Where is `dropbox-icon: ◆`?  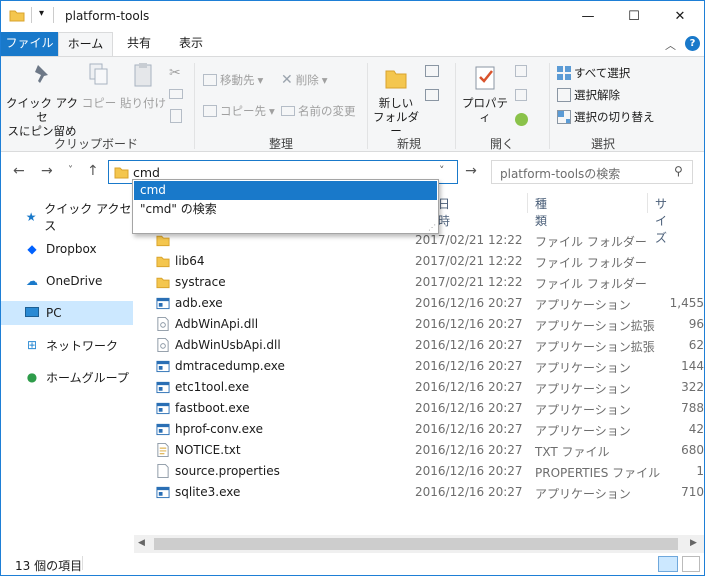
dropbox-icon: ◆ is located at coordinates (32, 249).